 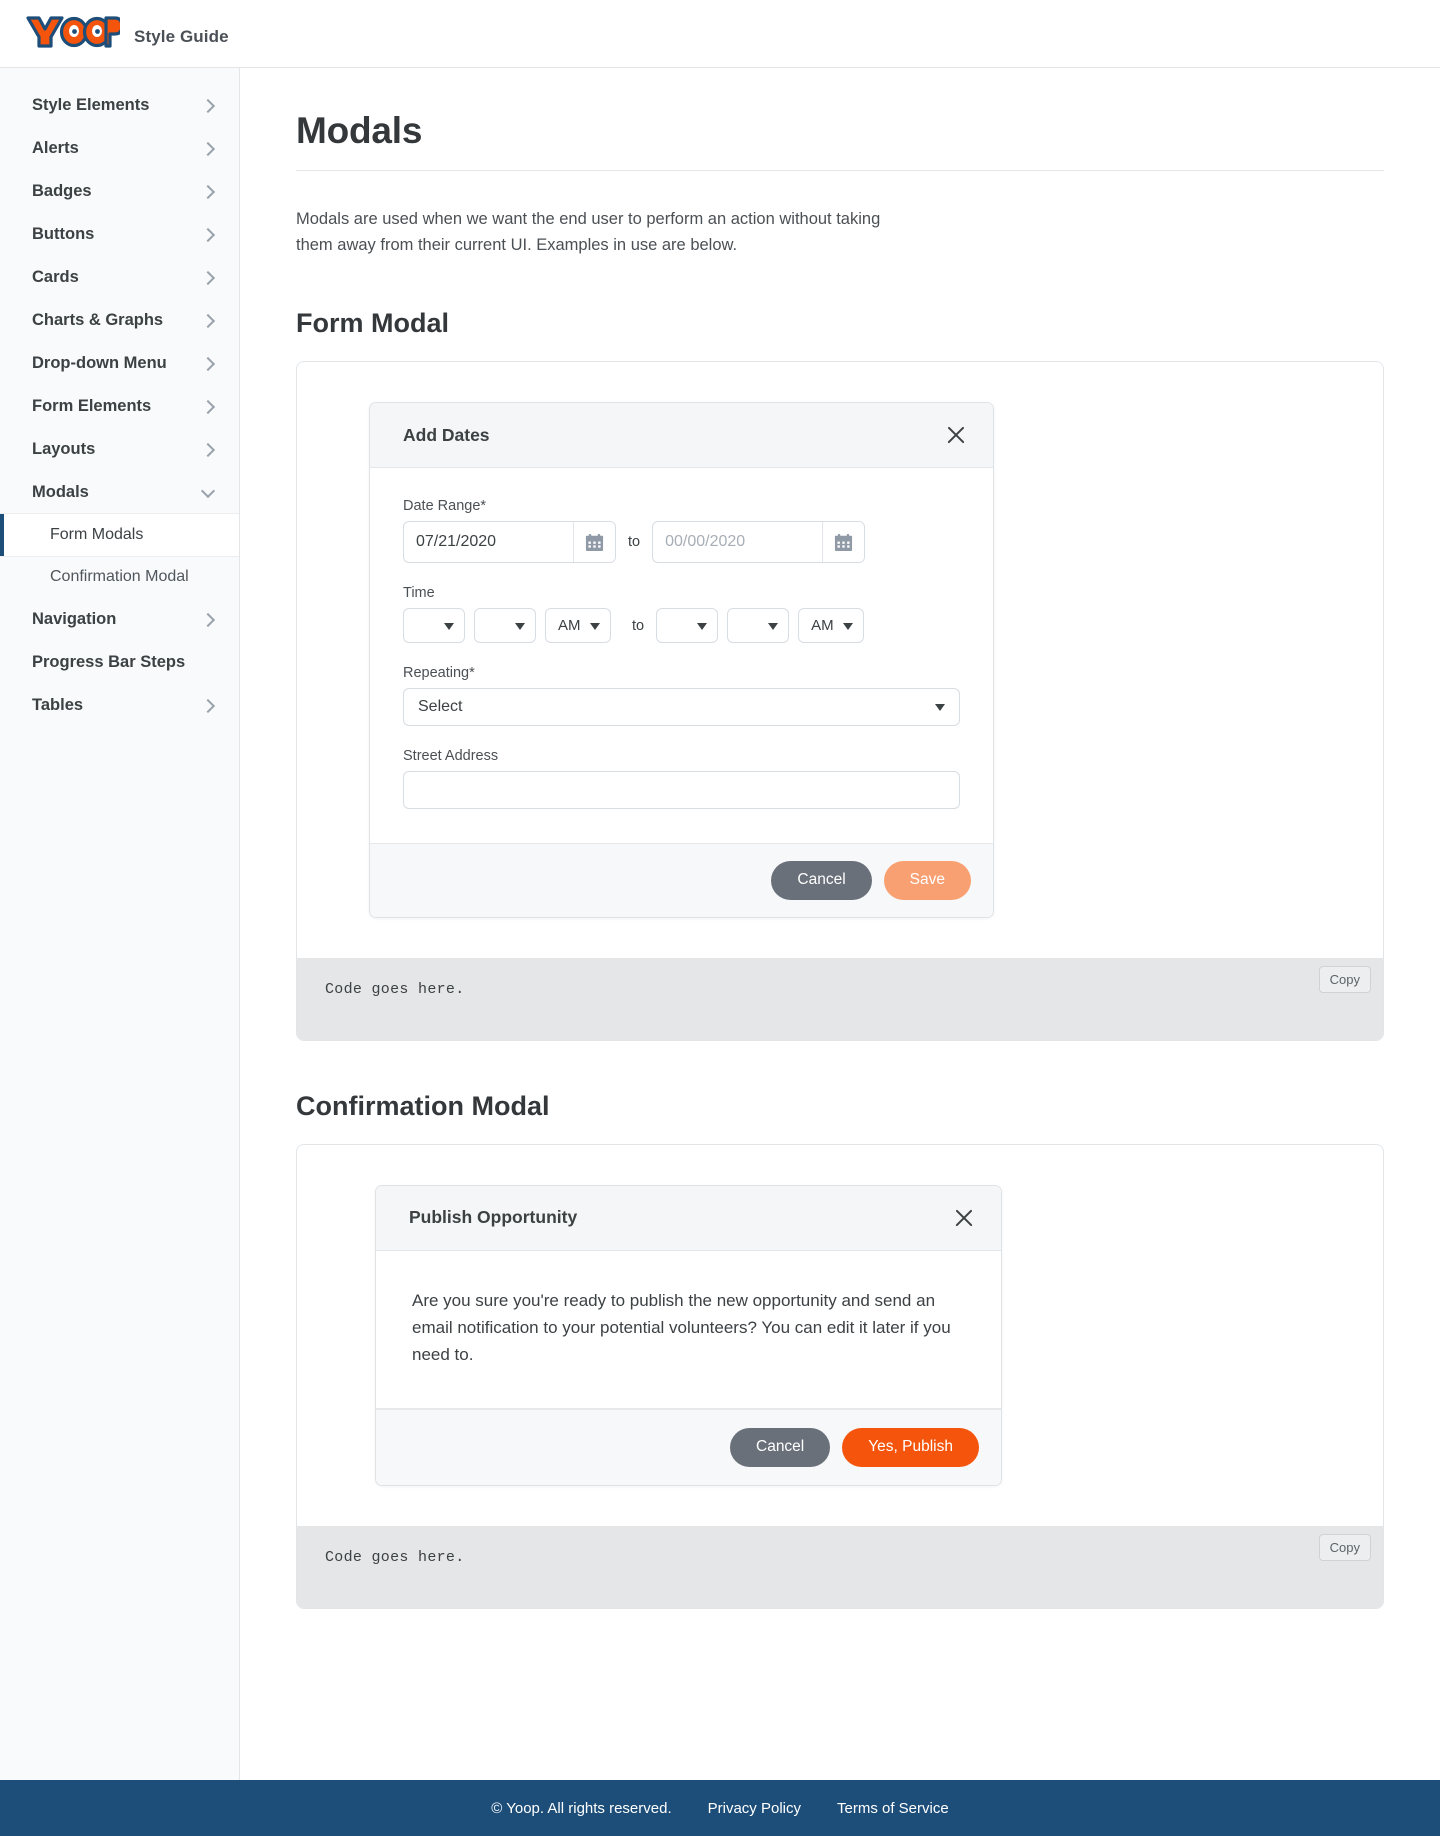 What do you see at coordinates (840, 1566) in the screenshot?
I see `confirmation-modal-code-block: Copy Code goes here.` at bounding box center [840, 1566].